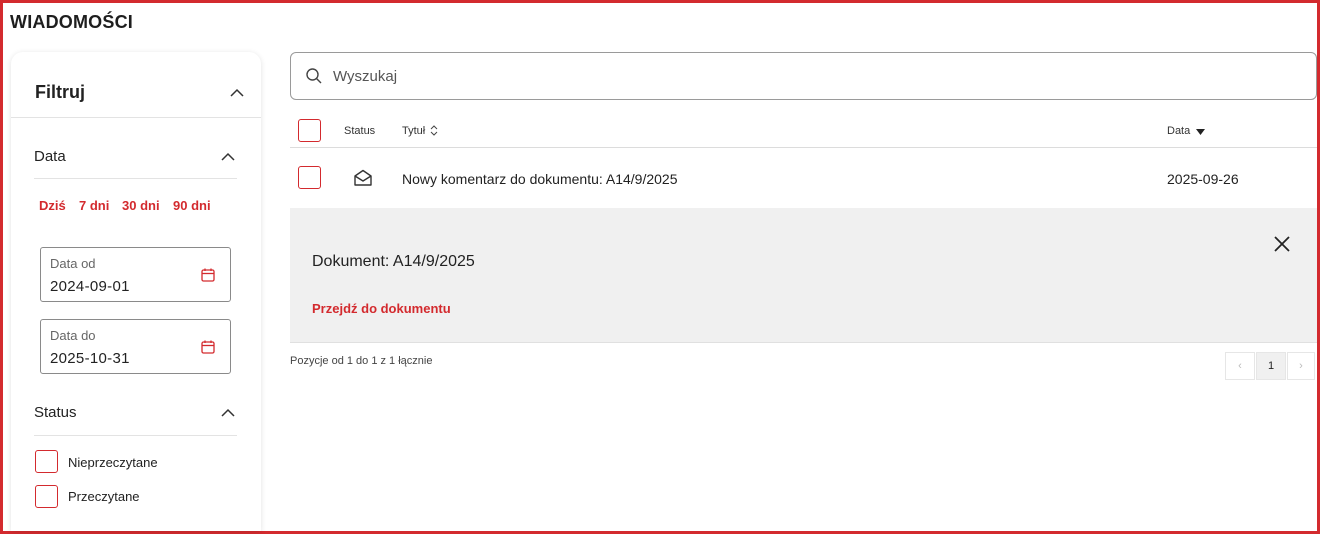  I want to click on search-input, so click(783, 76).